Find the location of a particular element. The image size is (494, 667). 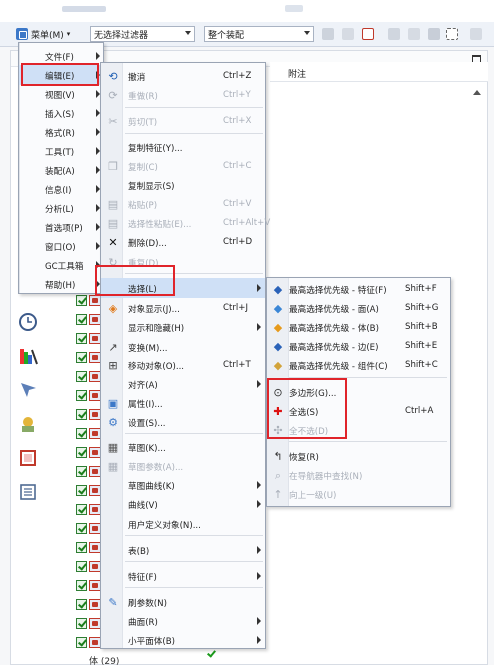

main-menu-item: 帮助(H) is located at coordinates (61, 284).